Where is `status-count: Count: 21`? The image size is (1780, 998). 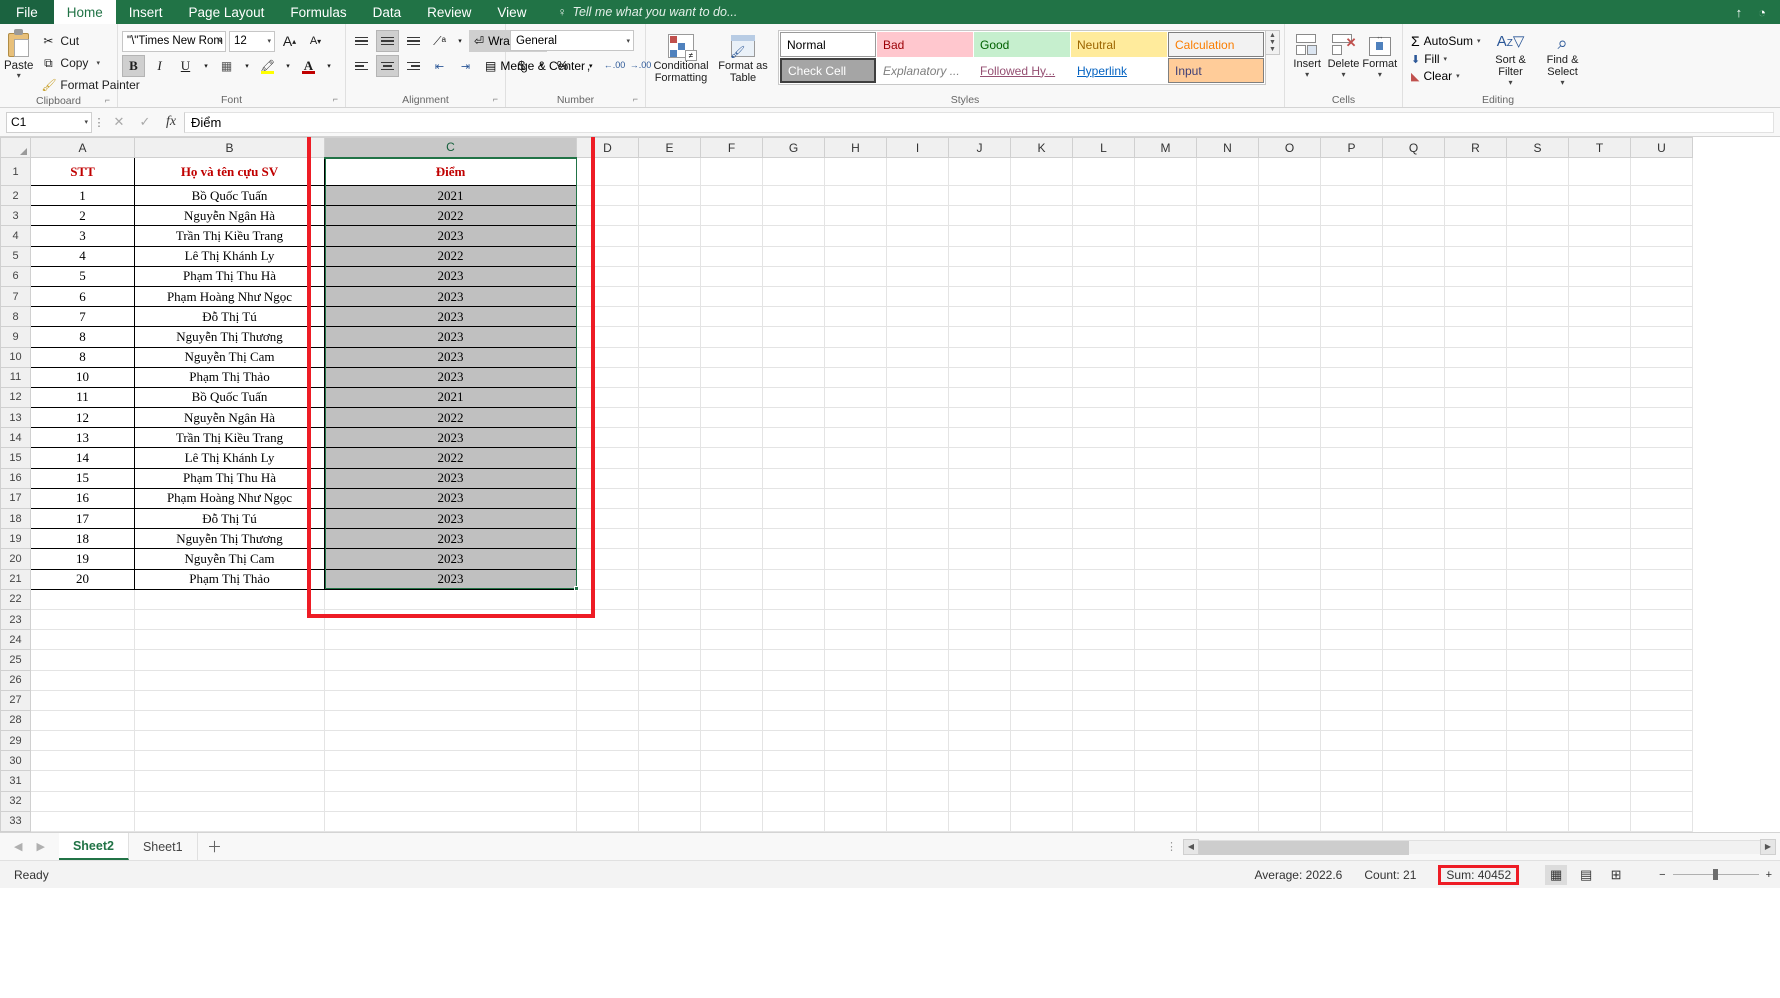
status-count: Count: 21 is located at coordinates (1390, 875).